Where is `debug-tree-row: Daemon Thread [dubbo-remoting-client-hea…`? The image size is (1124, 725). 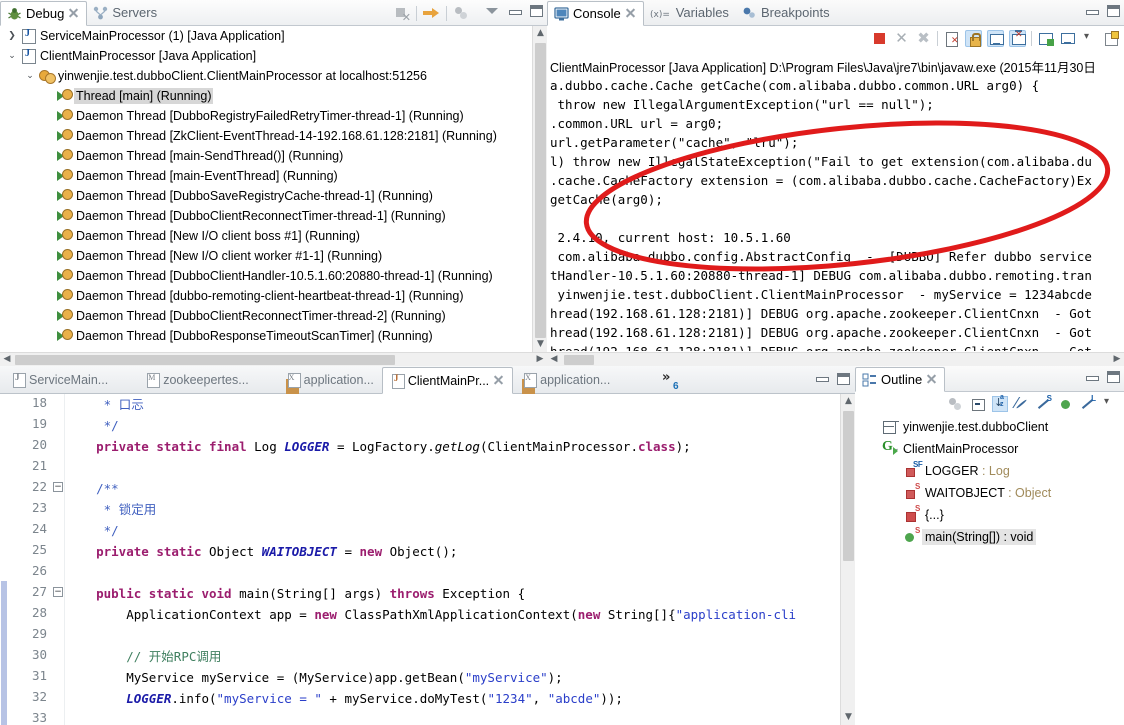
debug-tree-row: Daemon Thread [dubbo-remoting-client-hea… is located at coordinates (266, 296).